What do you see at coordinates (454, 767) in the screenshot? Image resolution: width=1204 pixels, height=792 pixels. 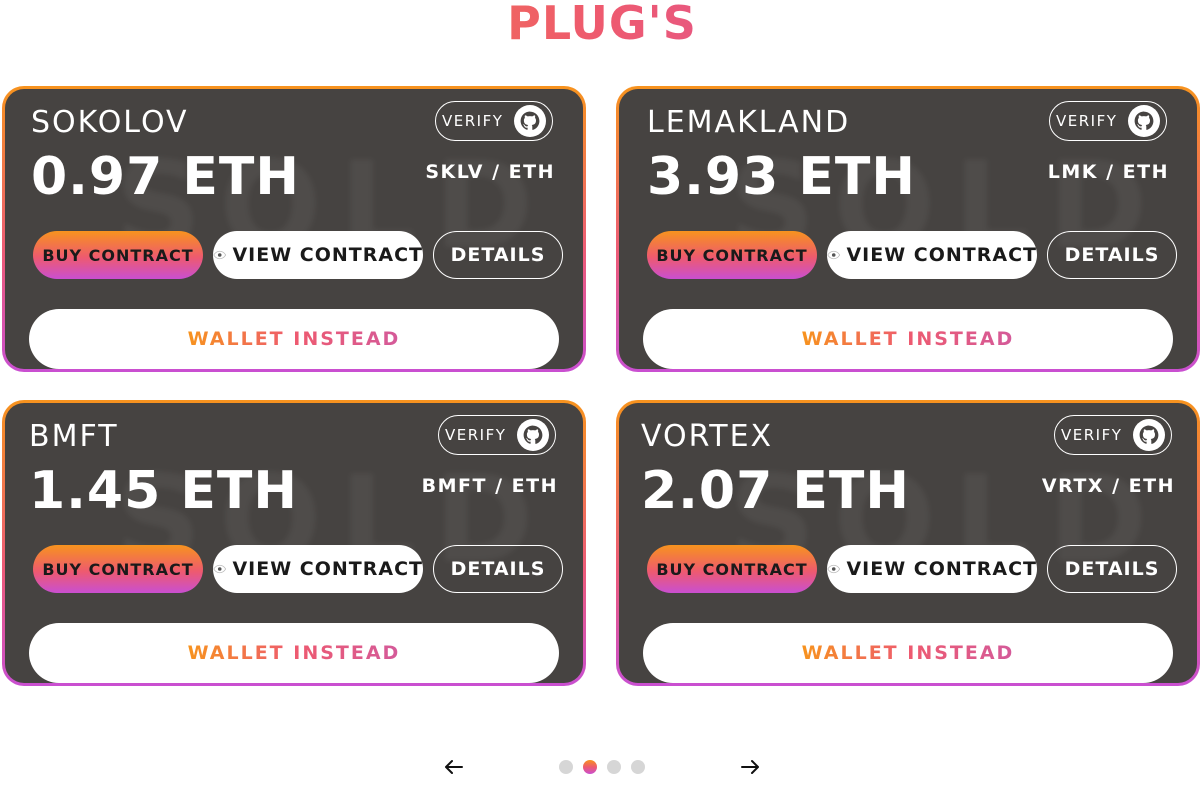 I see `arrow-left-icon` at bounding box center [454, 767].